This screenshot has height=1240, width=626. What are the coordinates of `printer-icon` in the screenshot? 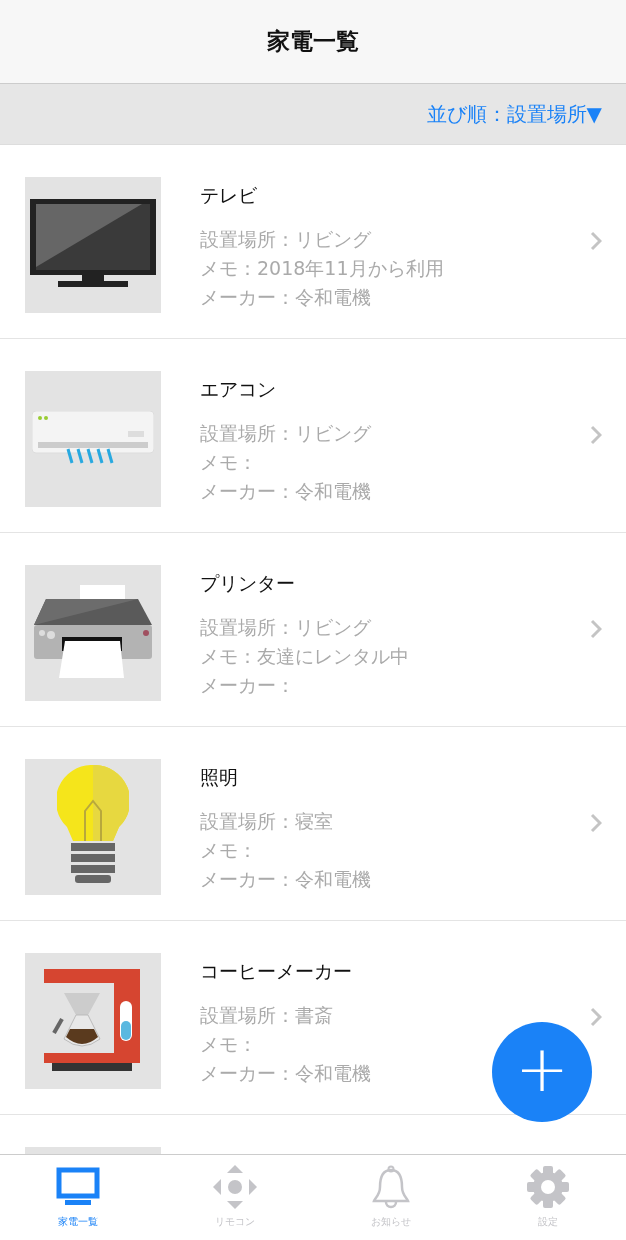 It's located at (93, 633).